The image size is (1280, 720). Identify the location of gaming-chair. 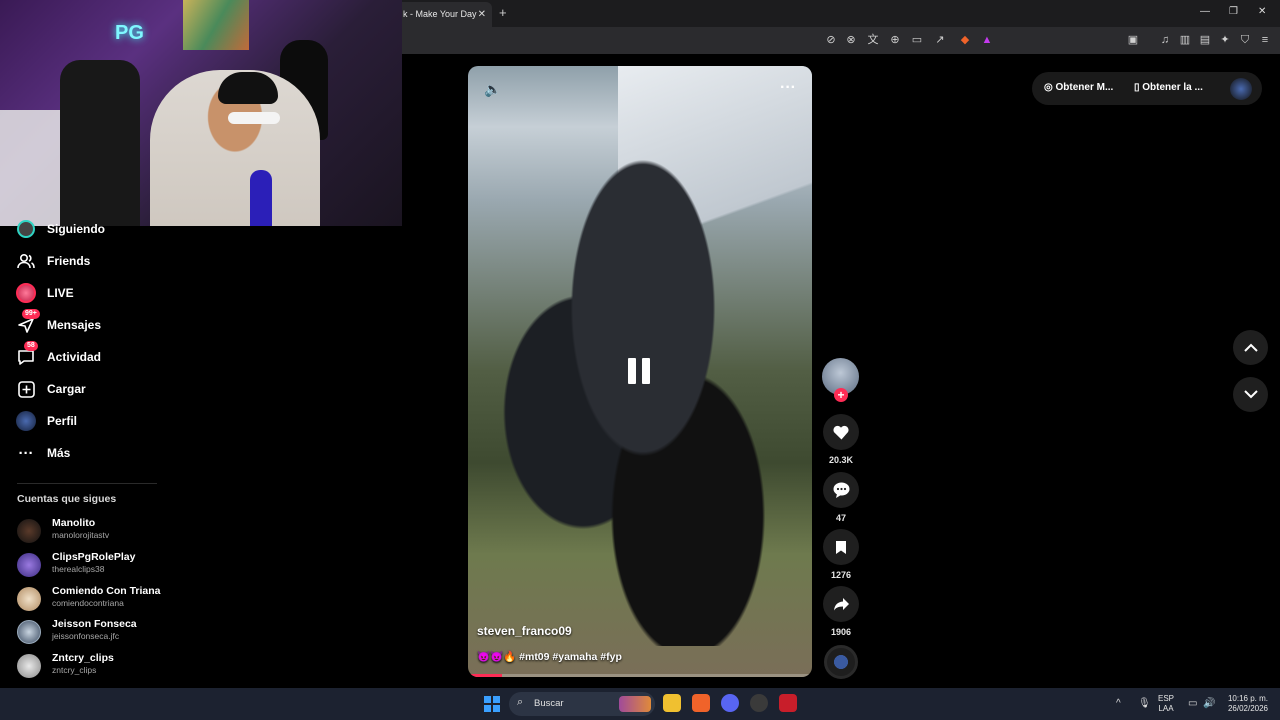
(100, 143).